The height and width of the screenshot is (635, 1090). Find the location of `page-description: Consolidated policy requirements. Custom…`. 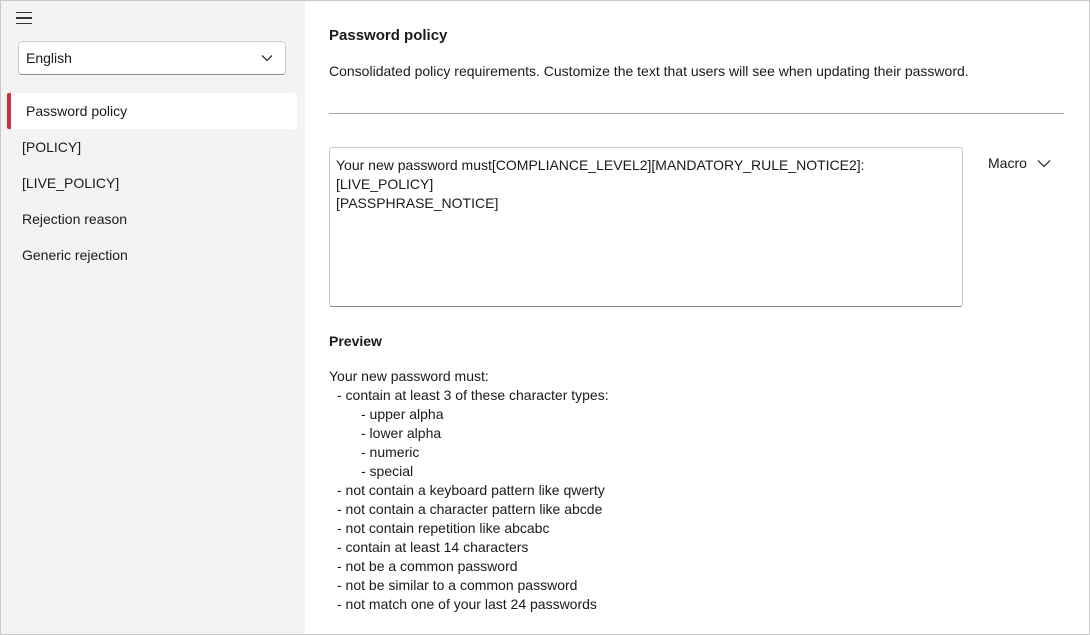

page-description: Consolidated policy requirements. Custom… is located at coordinates (649, 71).